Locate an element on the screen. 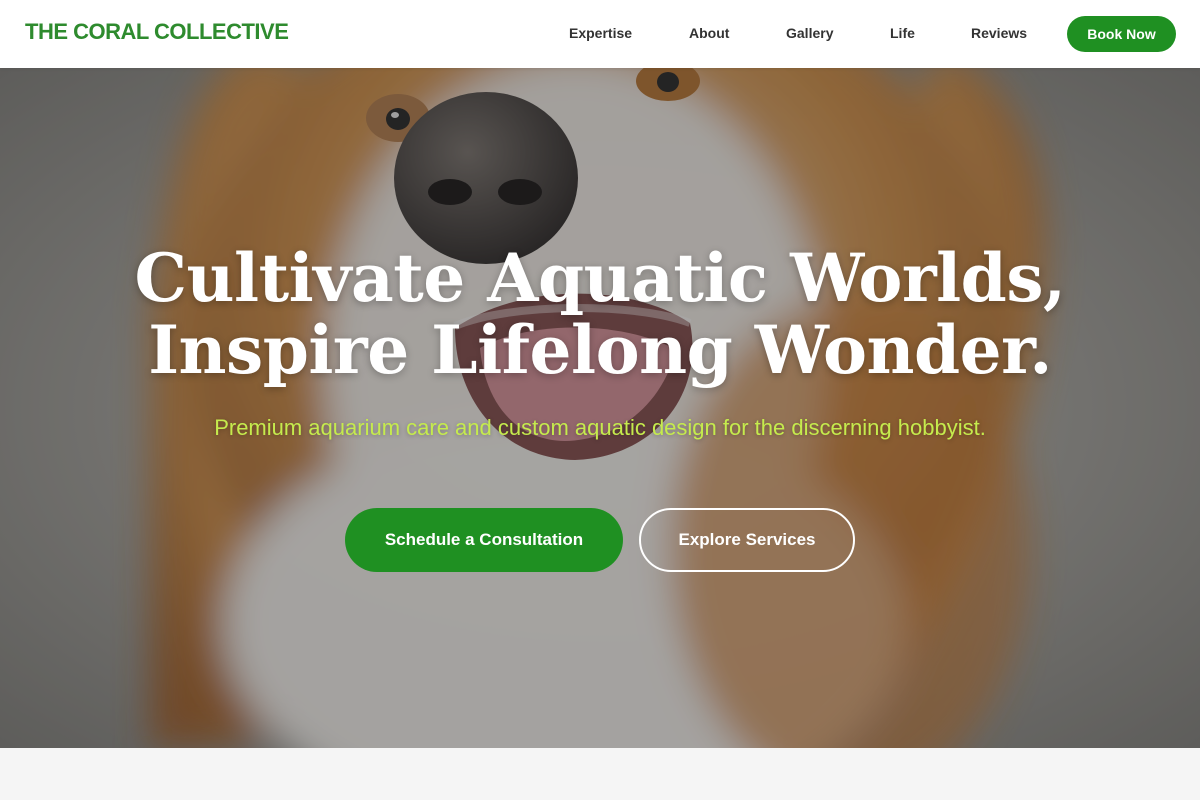 The width and height of the screenshot is (1200, 800). nav-link-gallery: Gallery is located at coordinates (809, 33).